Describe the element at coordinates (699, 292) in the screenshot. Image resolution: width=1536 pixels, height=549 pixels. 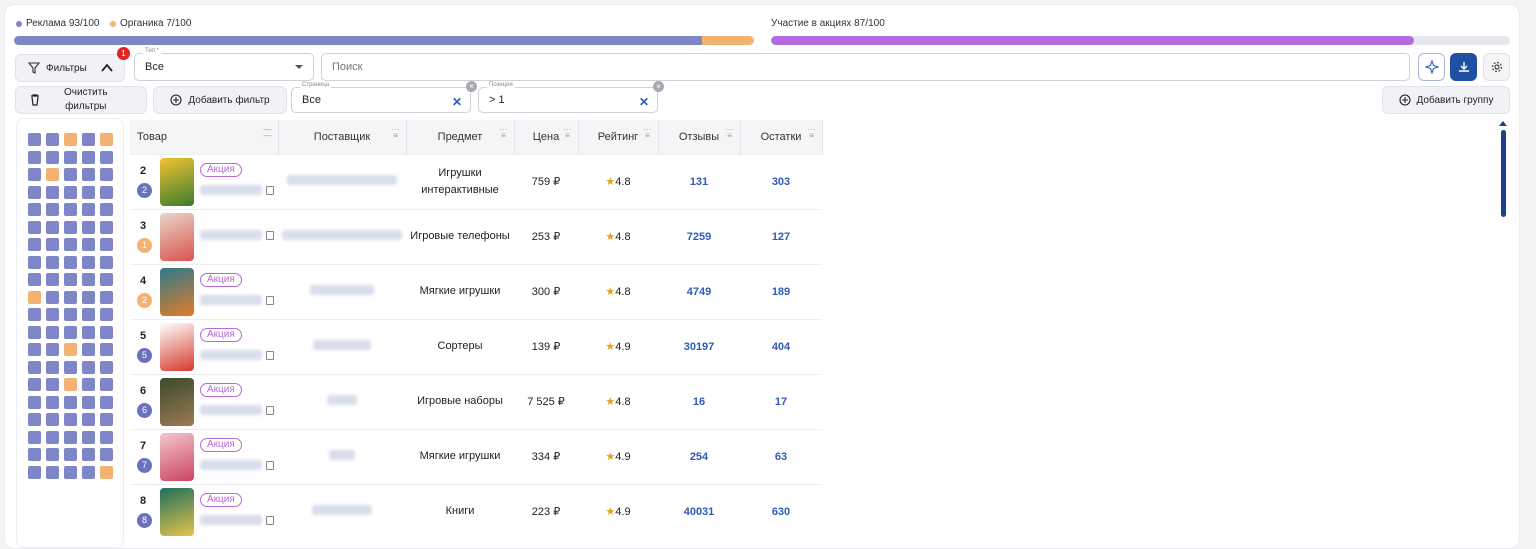
I see `reviews-value: 4749` at that location.